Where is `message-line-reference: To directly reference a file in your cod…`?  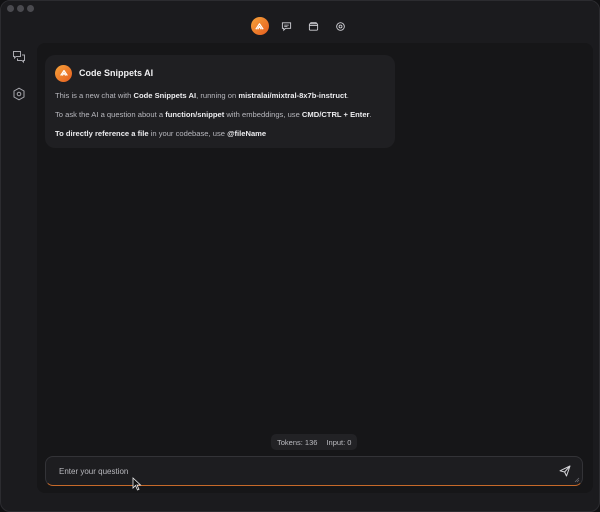
message-line-reference: To directly reference a file in your cod… is located at coordinates (220, 134).